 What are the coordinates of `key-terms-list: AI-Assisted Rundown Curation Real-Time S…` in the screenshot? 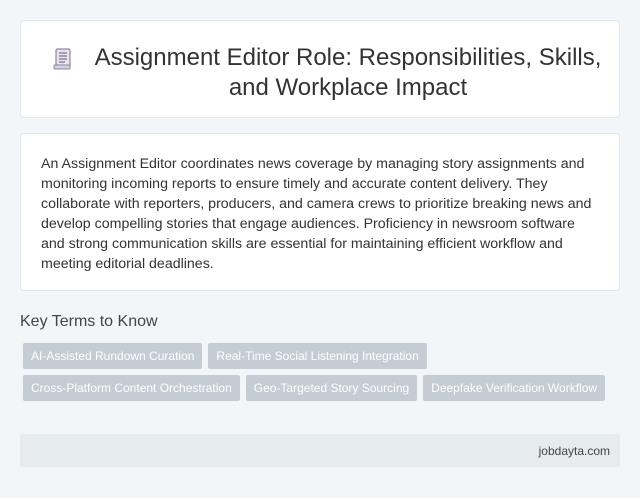 It's located at (320, 372).